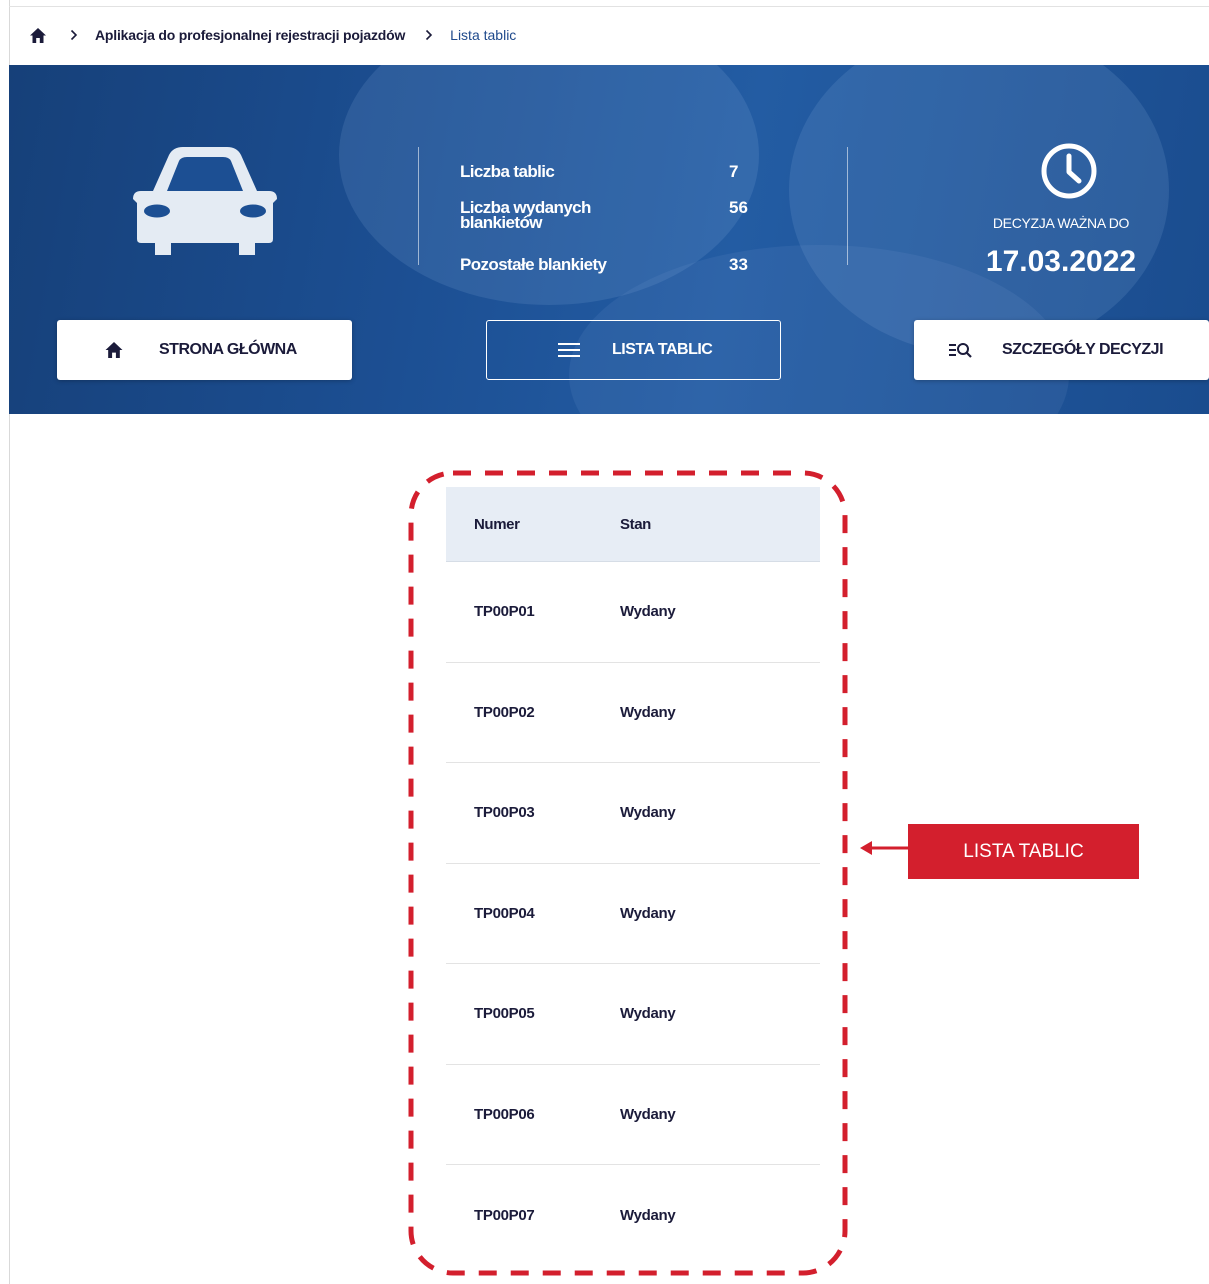 Image resolution: width=1209 pixels, height=1284 pixels. I want to click on plate-list-button-label: LISTA TABLIC, so click(662, 349).